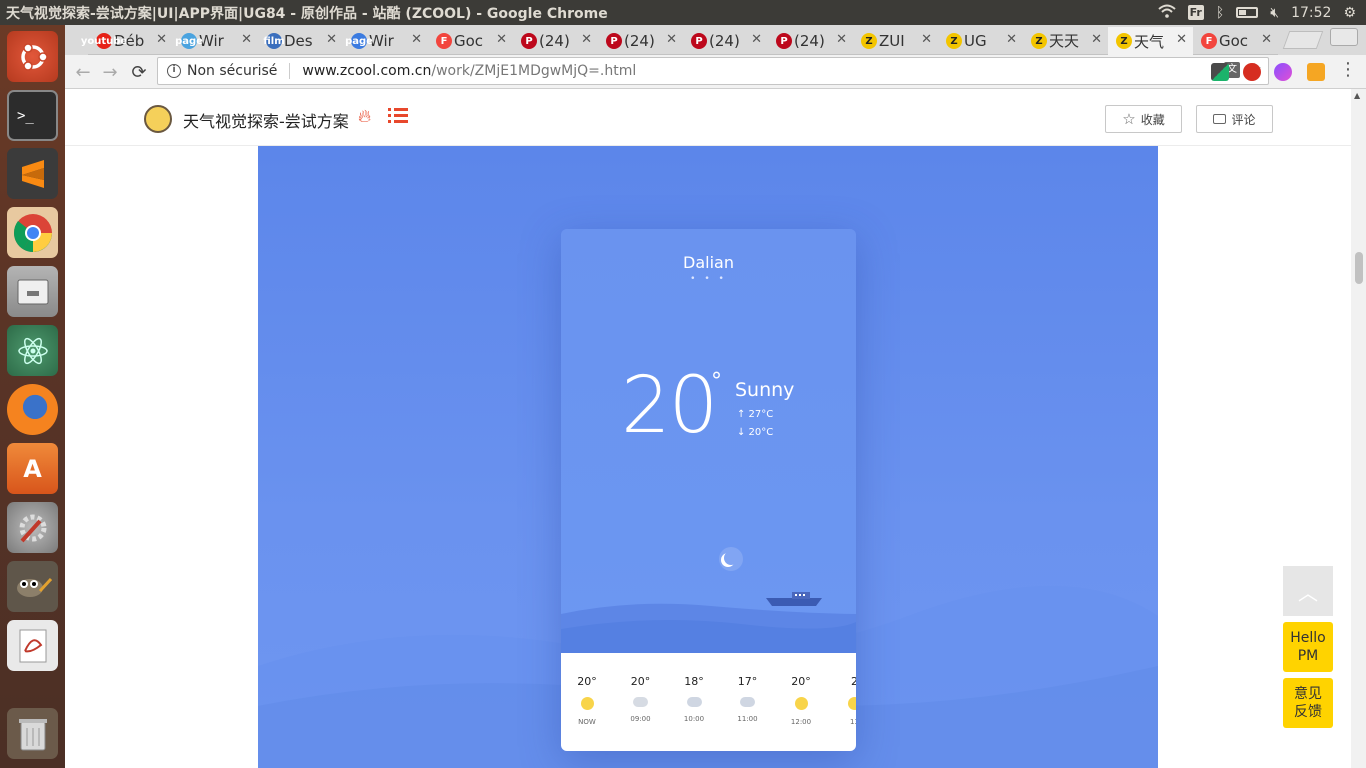 The height and width of the screenshot is (768, 1366). I want to click on browser-tab: Z ZUI ✕, so click(895, 41).